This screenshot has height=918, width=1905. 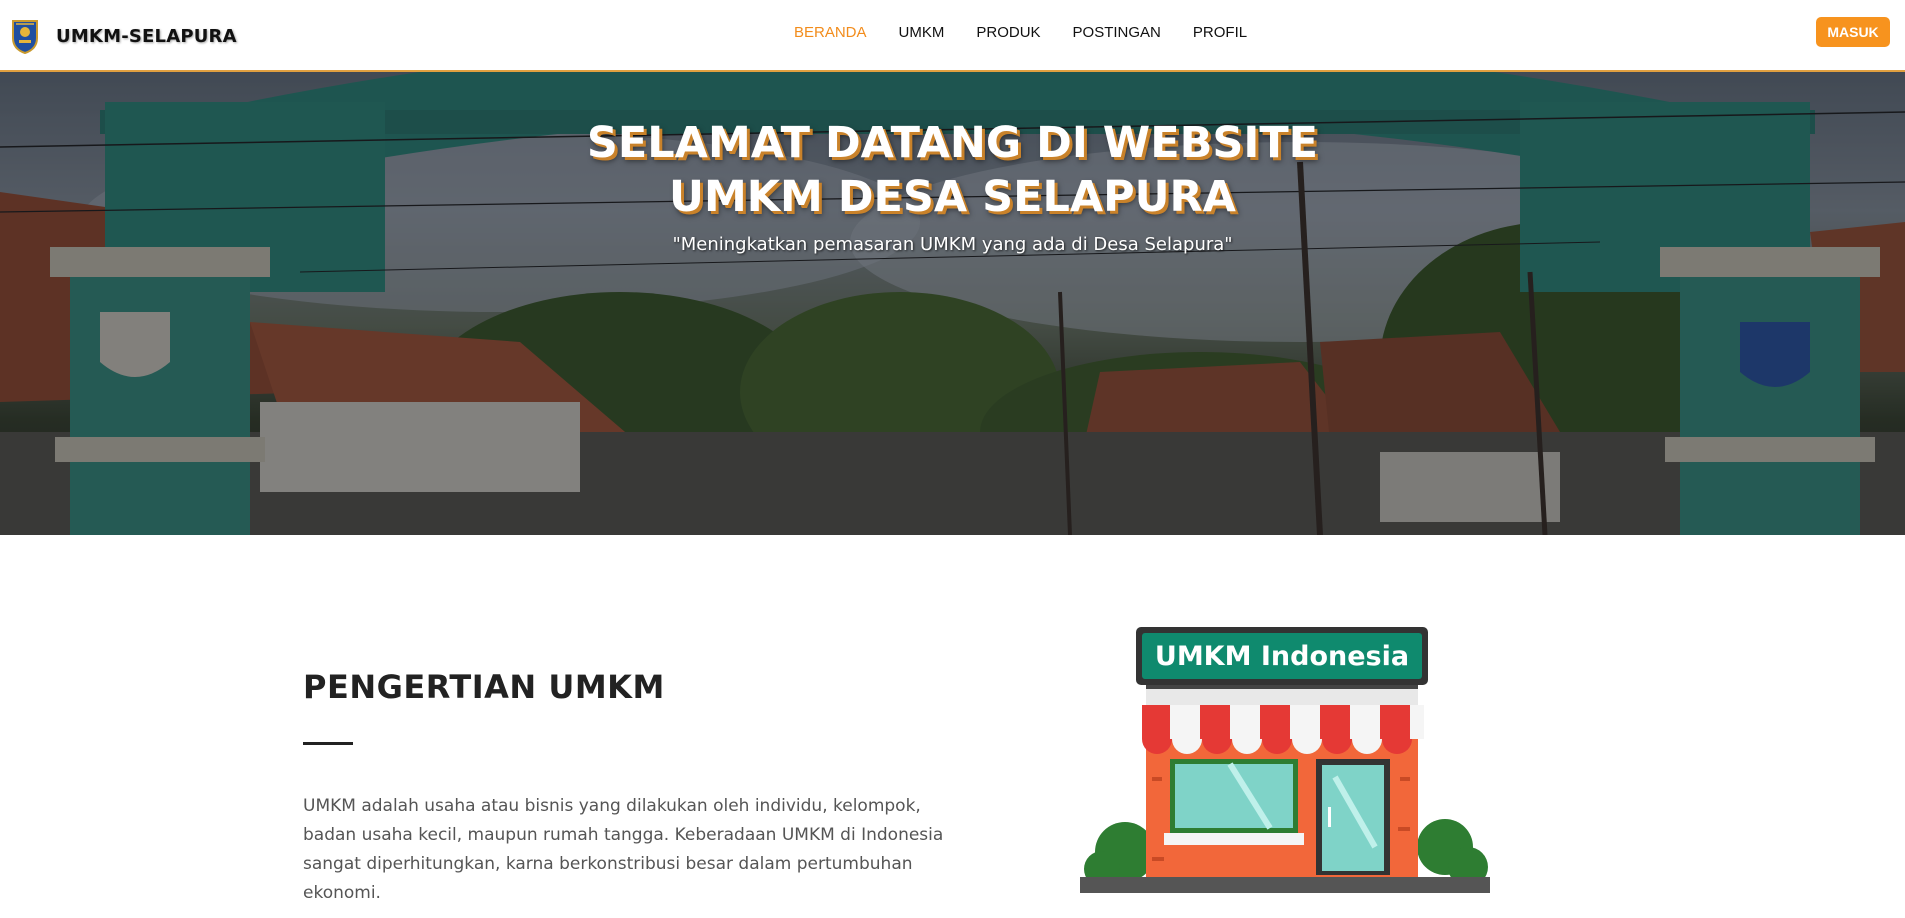 What do you see at coordinates (146, 36) in the screenshot?
I see `brand-name: UMKM-SELAPURA` at bounding box center [146, 36].